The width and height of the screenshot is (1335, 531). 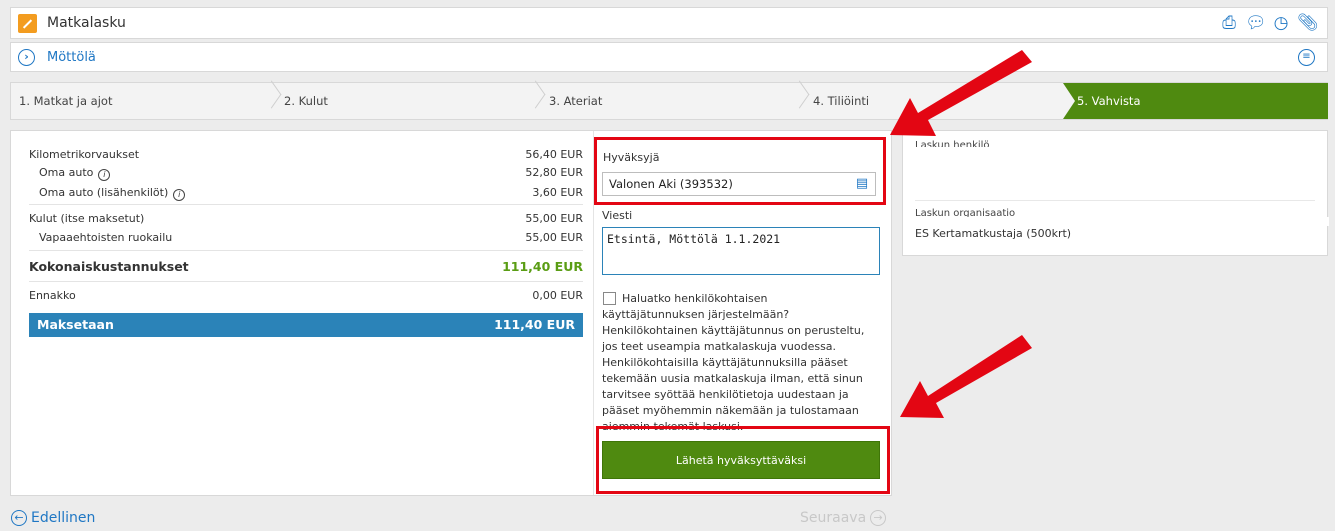 I want to click on expand-icon: ›, so click(x=26, y=57).